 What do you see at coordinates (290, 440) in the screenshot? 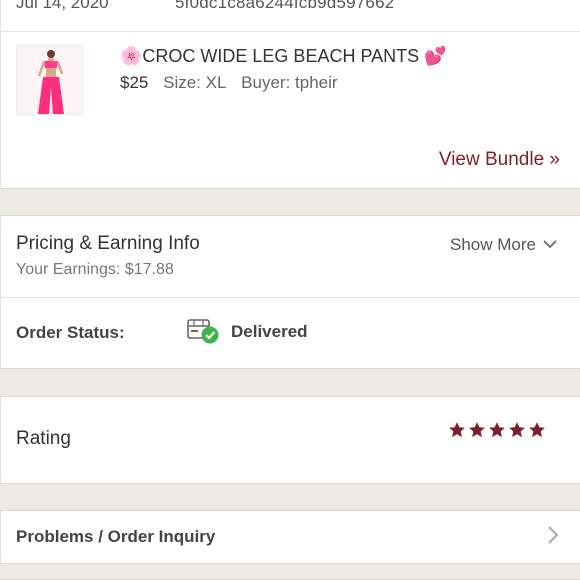
I see `rating-section: Rating` at bounding box center [290, 440].